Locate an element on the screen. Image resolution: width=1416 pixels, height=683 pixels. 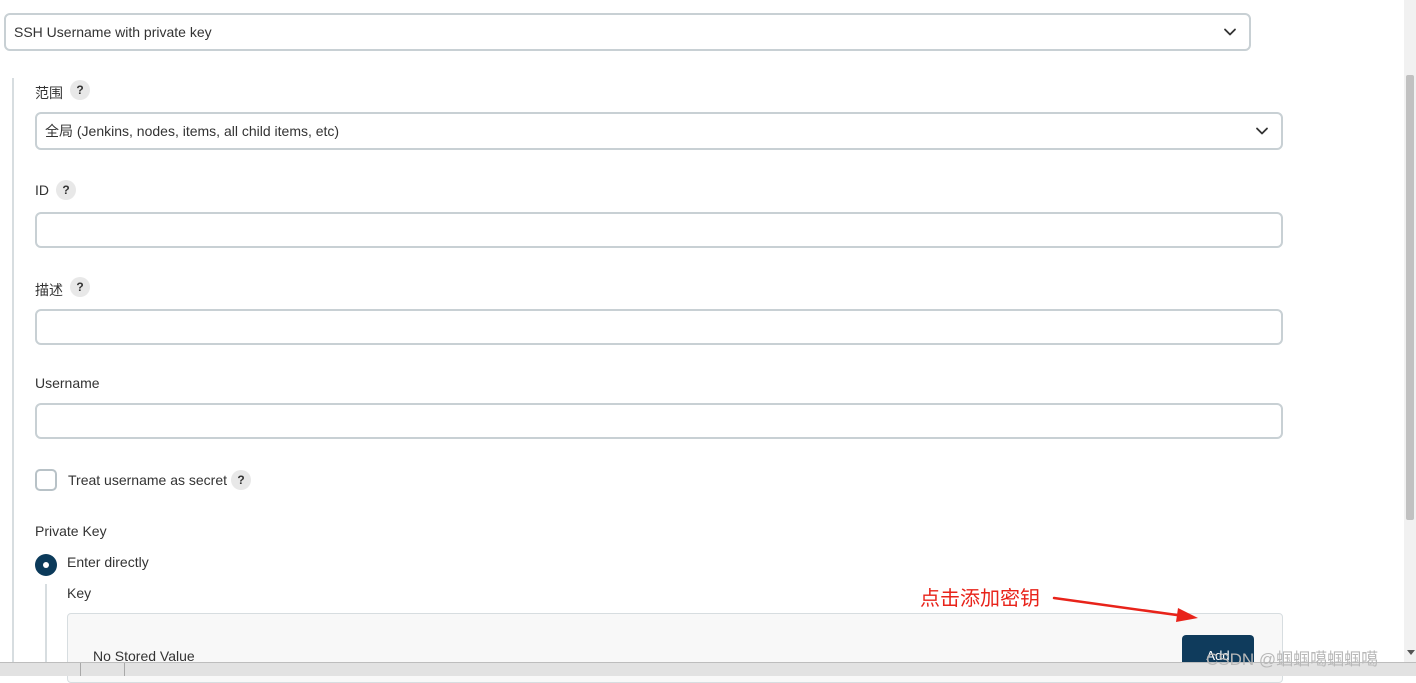
radio-dot is located at coordinates (46, 565).